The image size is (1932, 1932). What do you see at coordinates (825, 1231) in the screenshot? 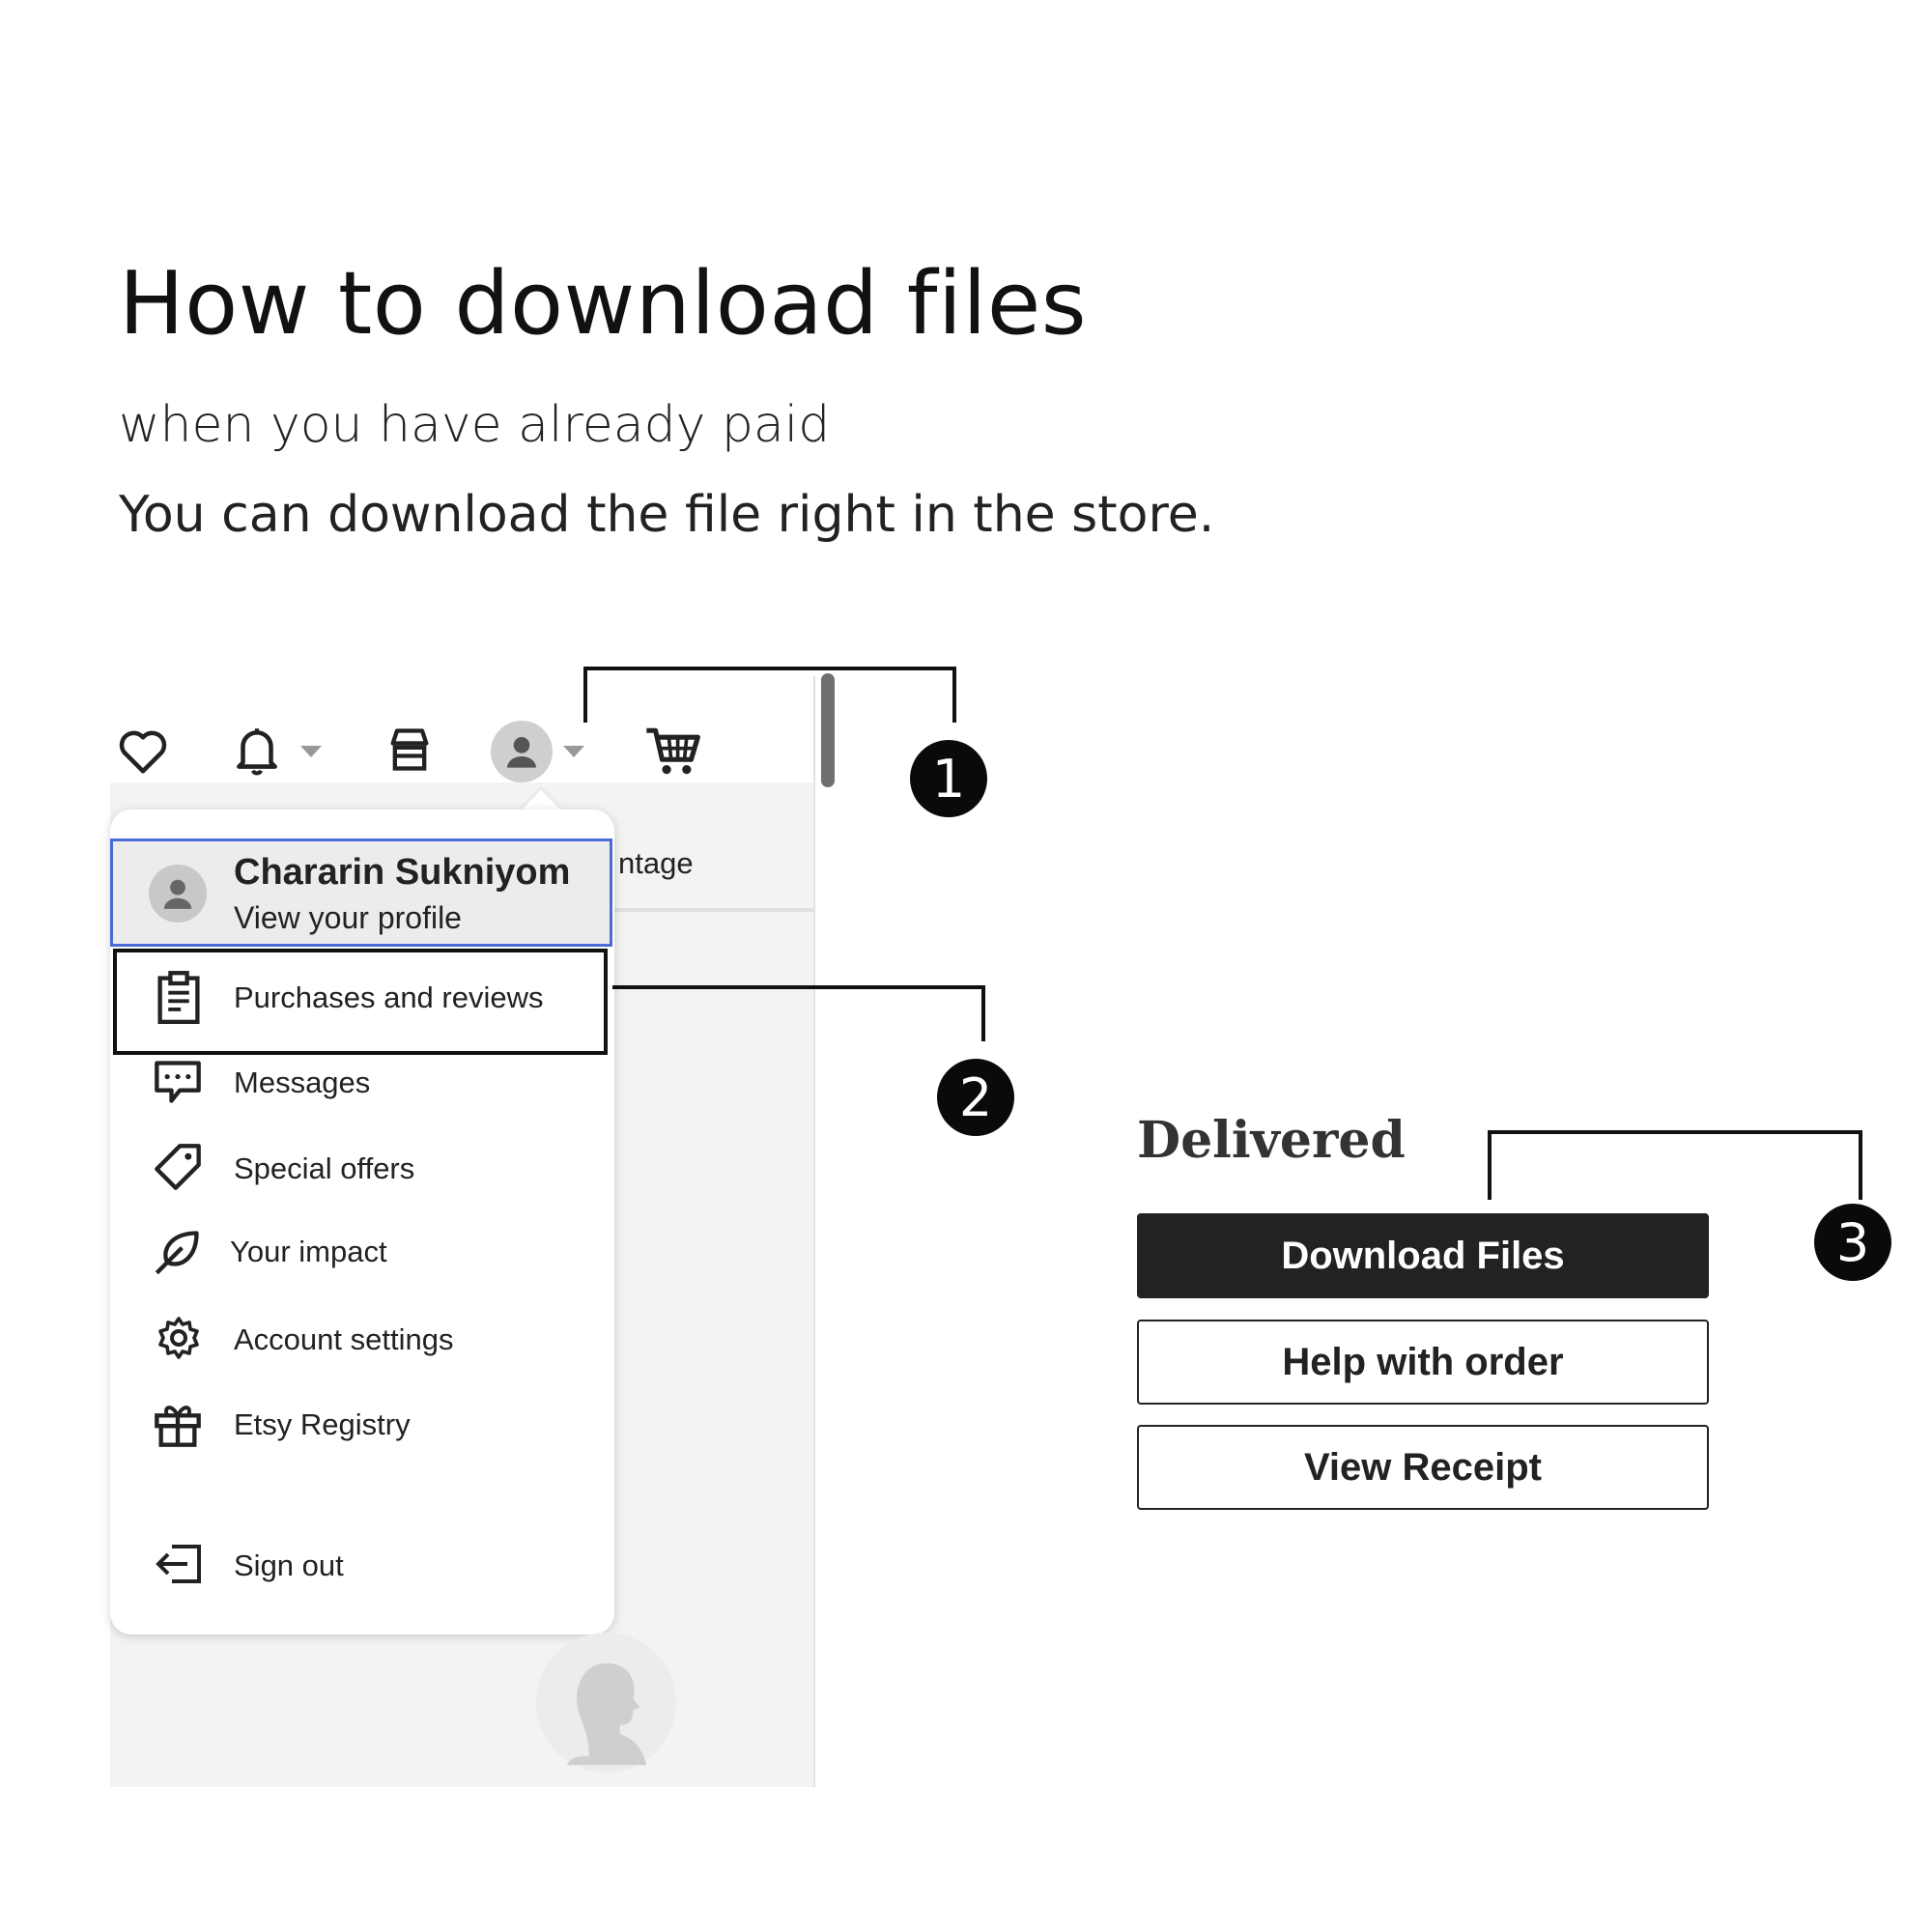
I see `scrollbar-track` at bounding box center [825, 1231].